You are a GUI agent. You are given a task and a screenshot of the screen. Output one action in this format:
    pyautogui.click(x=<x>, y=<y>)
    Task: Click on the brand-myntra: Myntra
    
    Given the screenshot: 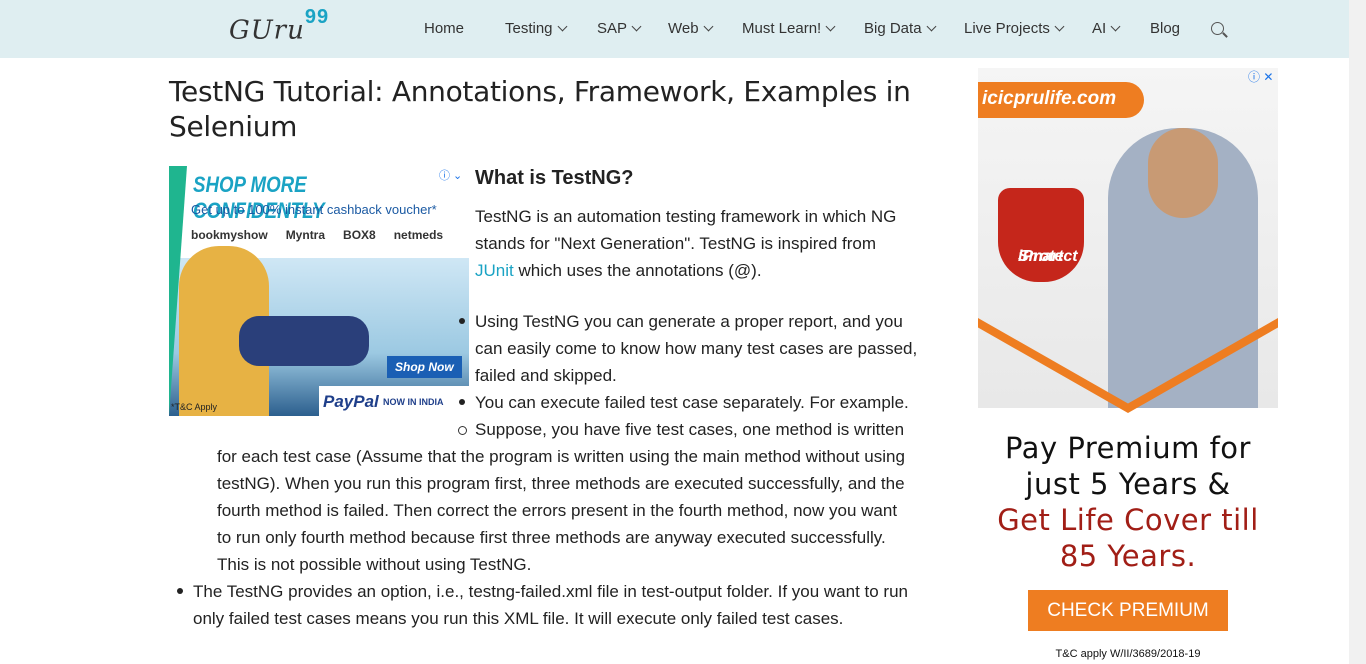 What is the action you would take?
    pyautogui.click(x=305, y=235)
    